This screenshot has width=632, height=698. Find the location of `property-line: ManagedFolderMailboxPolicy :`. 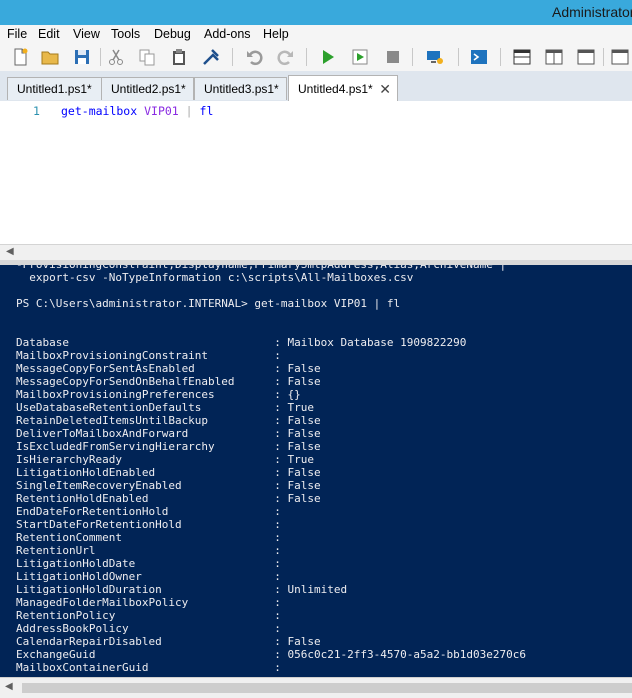

property-line: ManagedFolderMailboxPolicy : is located at coordinates (152, 602).